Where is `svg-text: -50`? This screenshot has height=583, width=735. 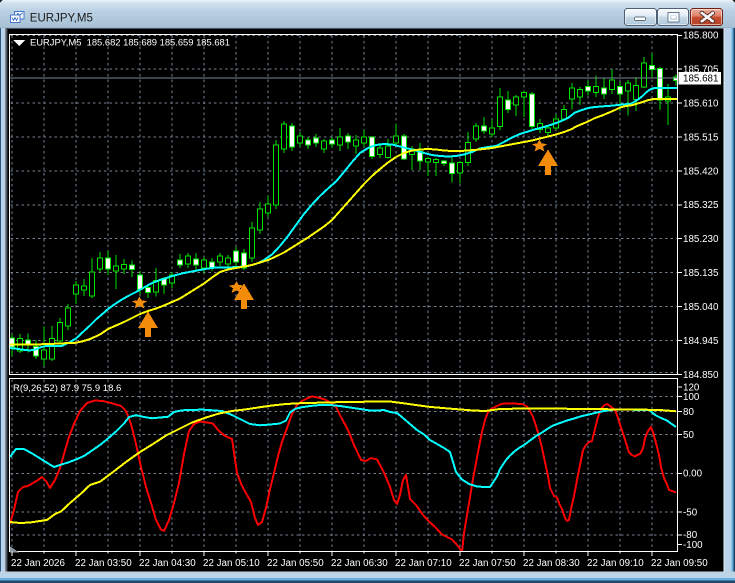 svg-text: -50 is located at coordinates (690, 512).